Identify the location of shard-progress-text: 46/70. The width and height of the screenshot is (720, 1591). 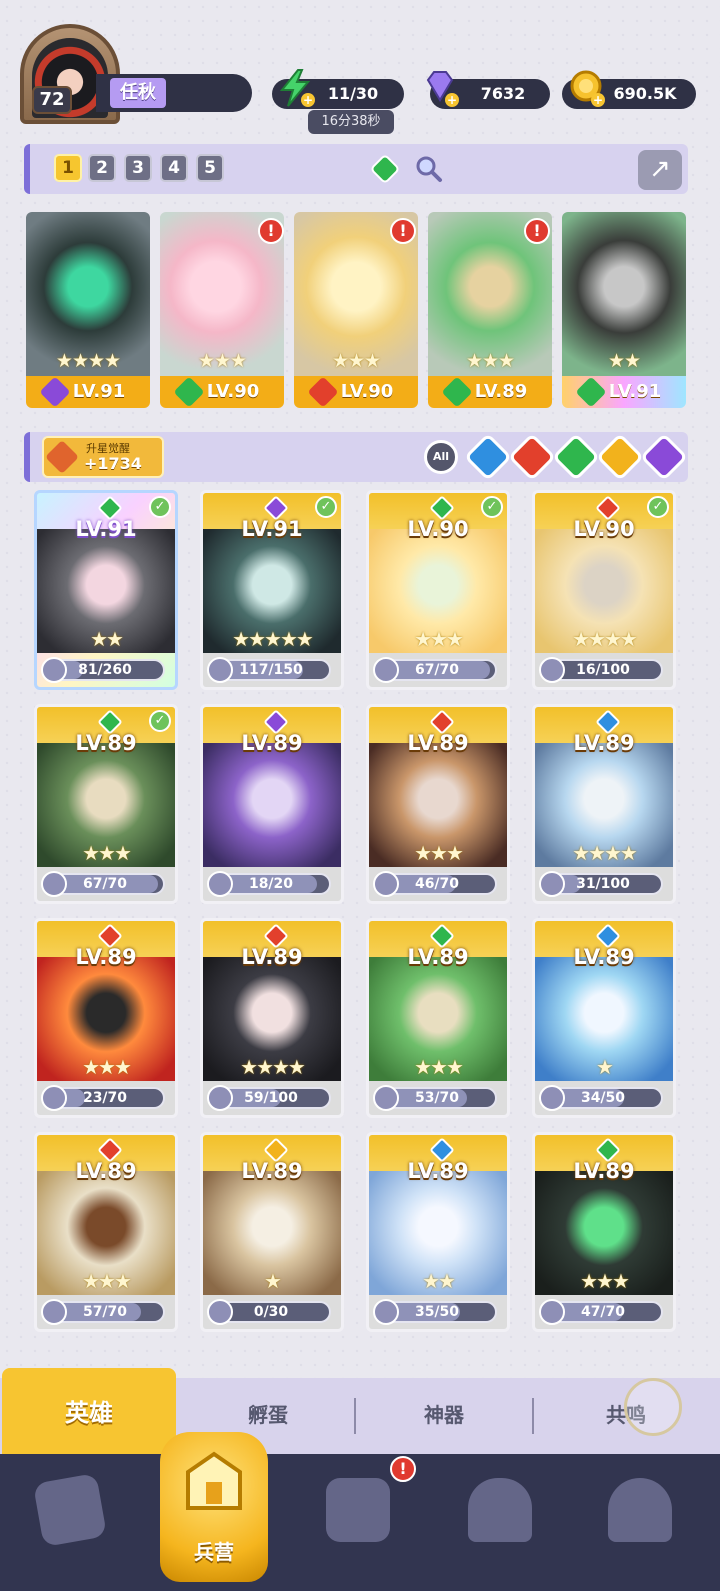
(437, 884).